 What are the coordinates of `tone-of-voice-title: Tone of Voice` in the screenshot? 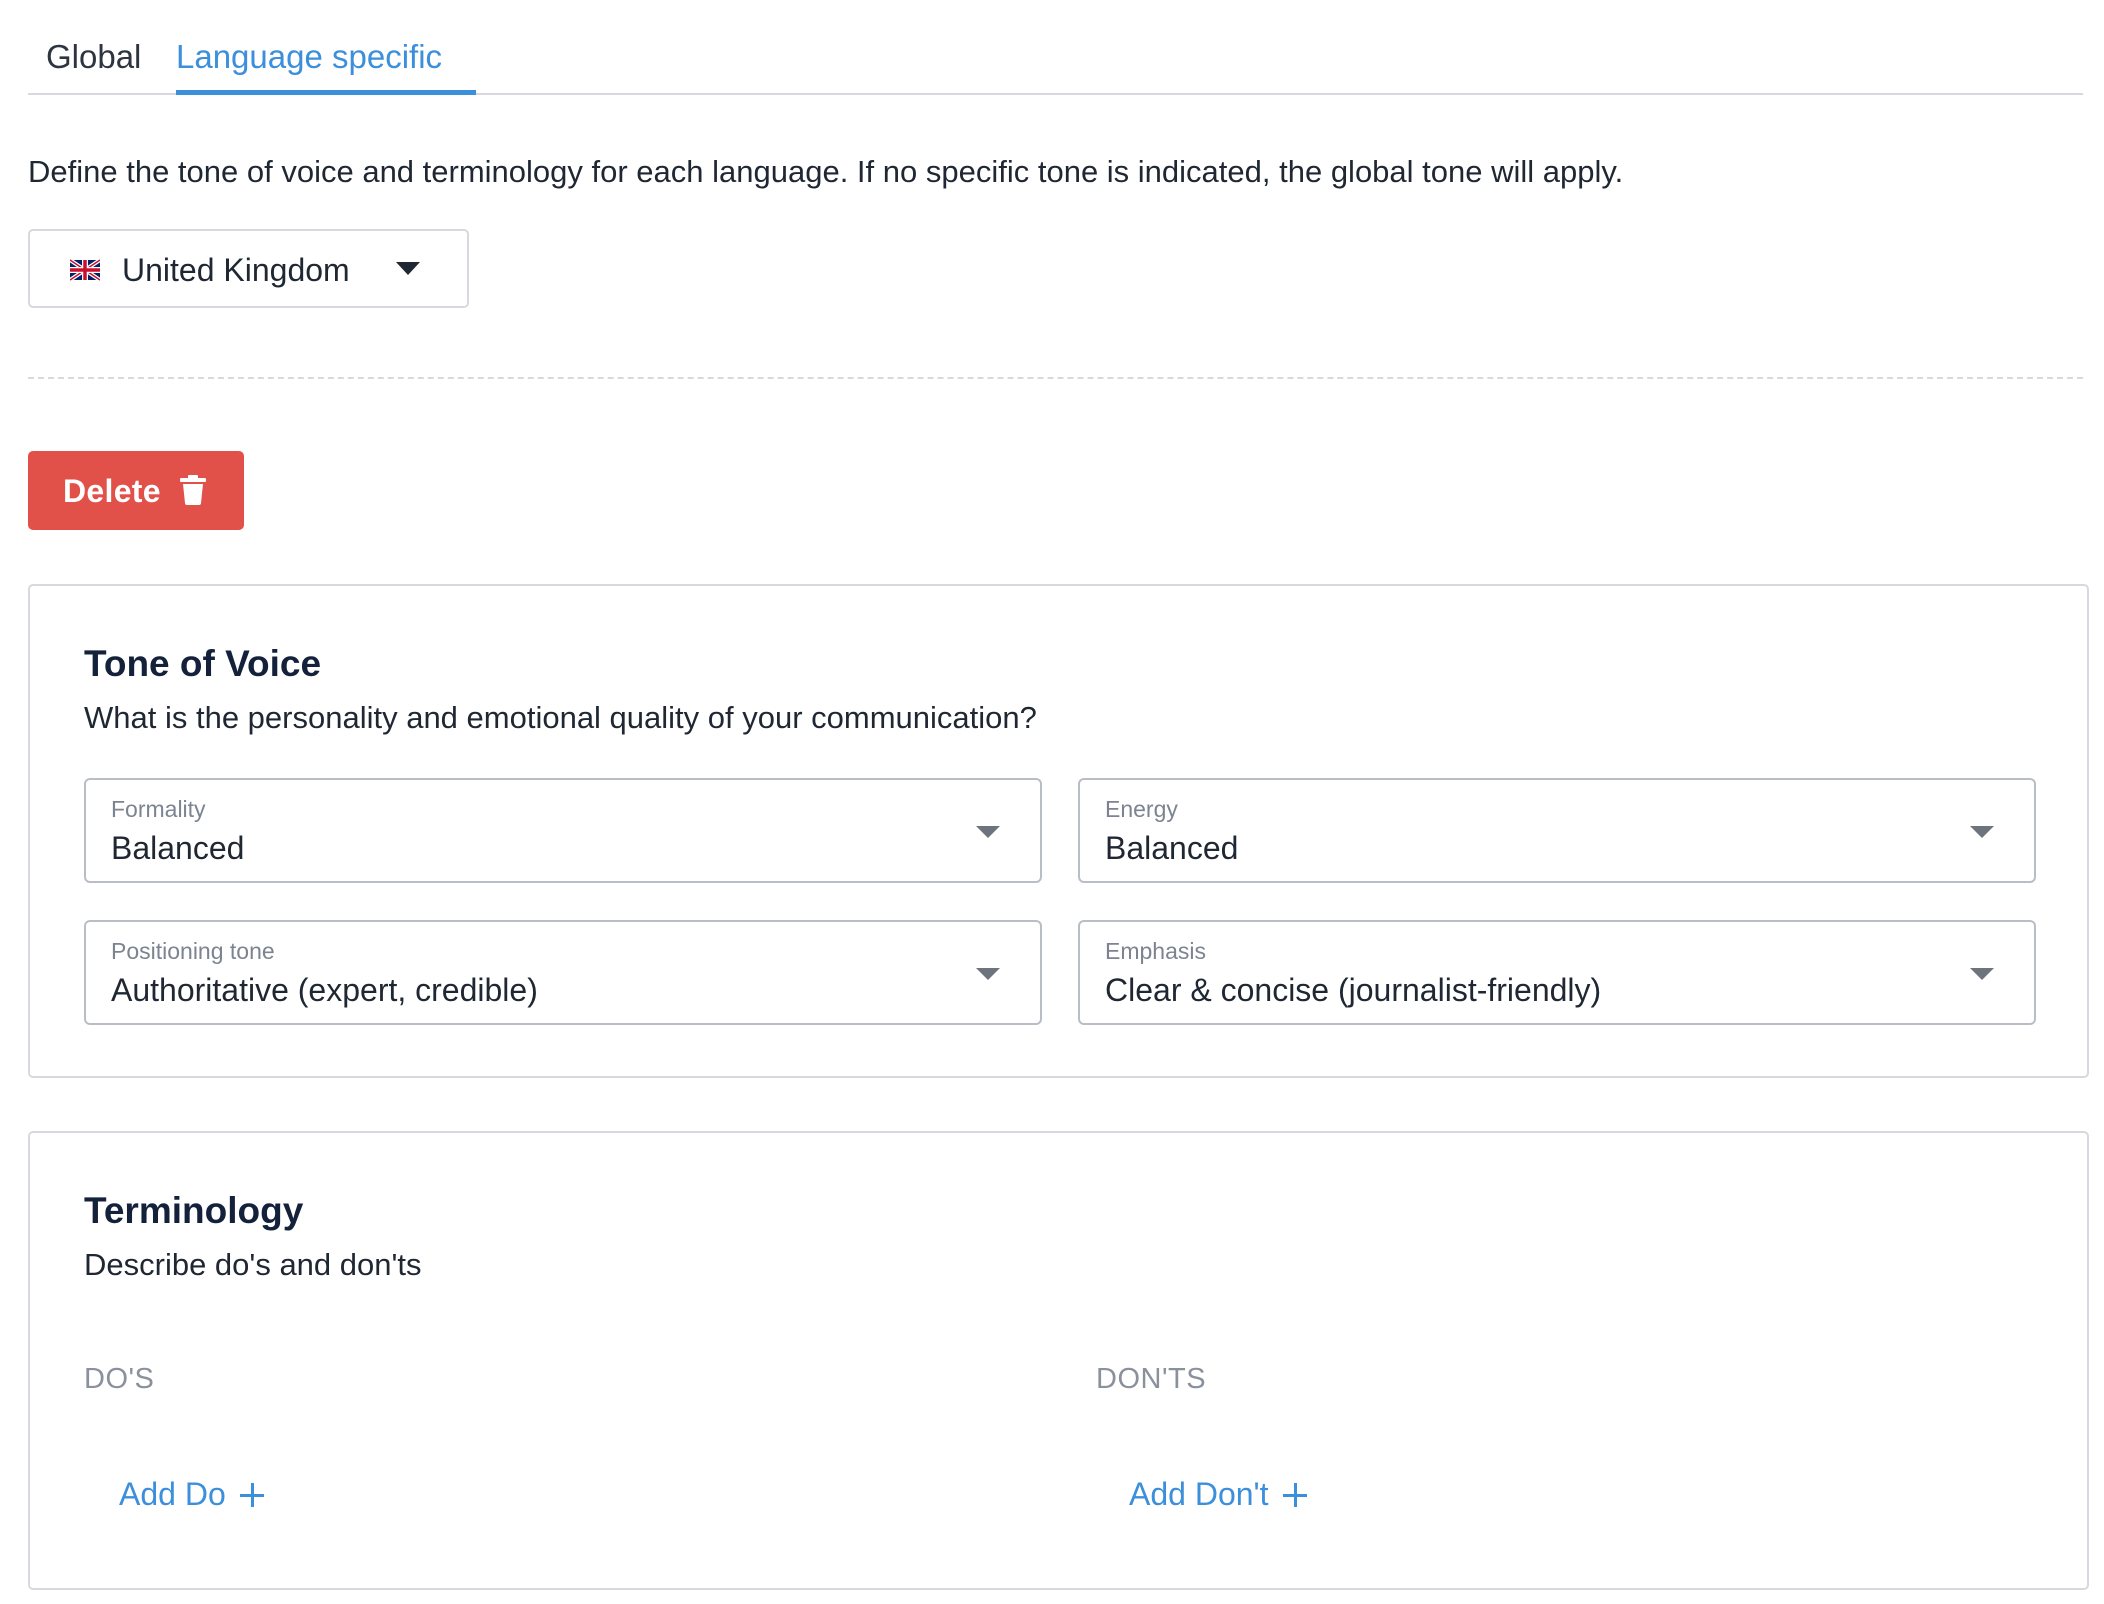 It's located at (203, 663).